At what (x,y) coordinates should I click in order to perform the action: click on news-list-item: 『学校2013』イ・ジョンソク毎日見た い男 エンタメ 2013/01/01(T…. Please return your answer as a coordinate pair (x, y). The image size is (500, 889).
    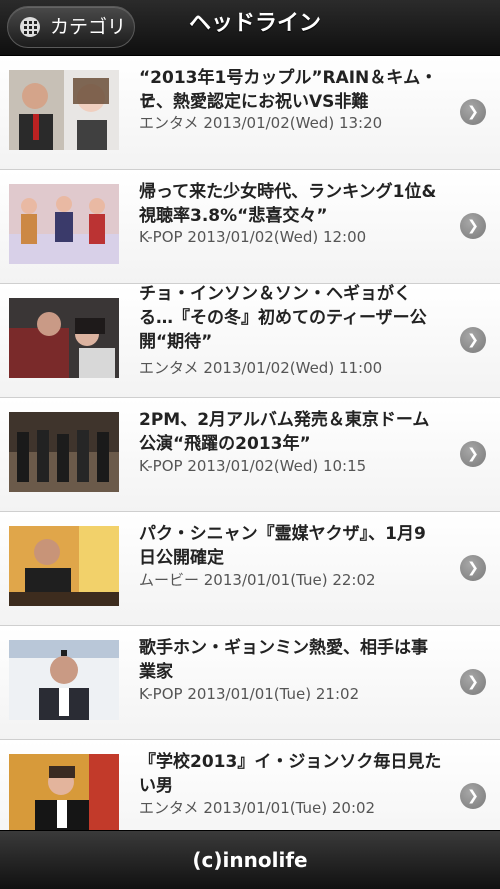
    Looking at the image, I should click on (250, 785).